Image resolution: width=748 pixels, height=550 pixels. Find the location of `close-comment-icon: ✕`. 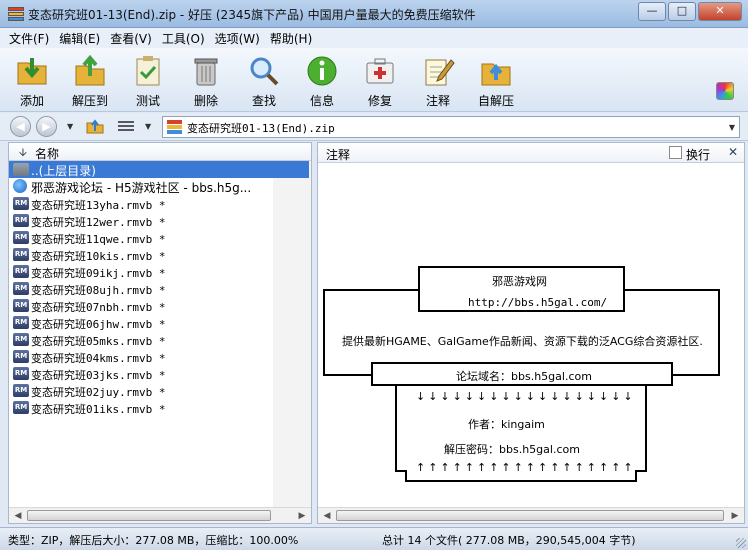

close-comment-icon: ✕ is located at coordinates (733, 152).